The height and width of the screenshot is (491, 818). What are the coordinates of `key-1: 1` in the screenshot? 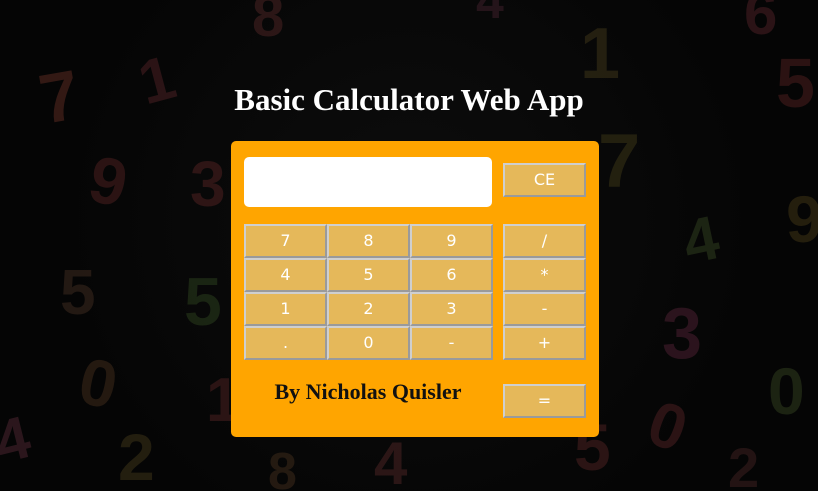 It's located at (285, 309).